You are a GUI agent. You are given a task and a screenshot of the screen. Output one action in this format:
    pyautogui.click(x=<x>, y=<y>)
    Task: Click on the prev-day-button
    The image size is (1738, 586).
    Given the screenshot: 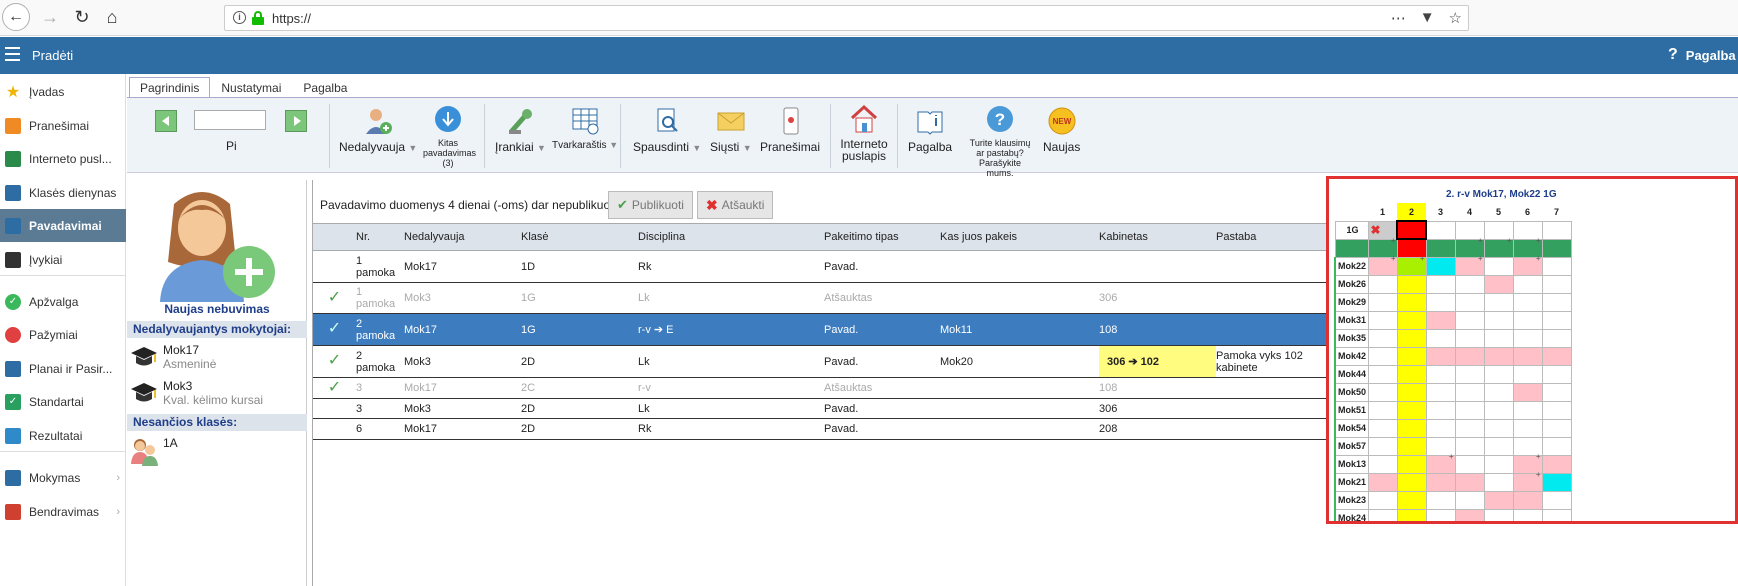 What is the action you would take?
    pyautogui.click(x=166, y=121)
    